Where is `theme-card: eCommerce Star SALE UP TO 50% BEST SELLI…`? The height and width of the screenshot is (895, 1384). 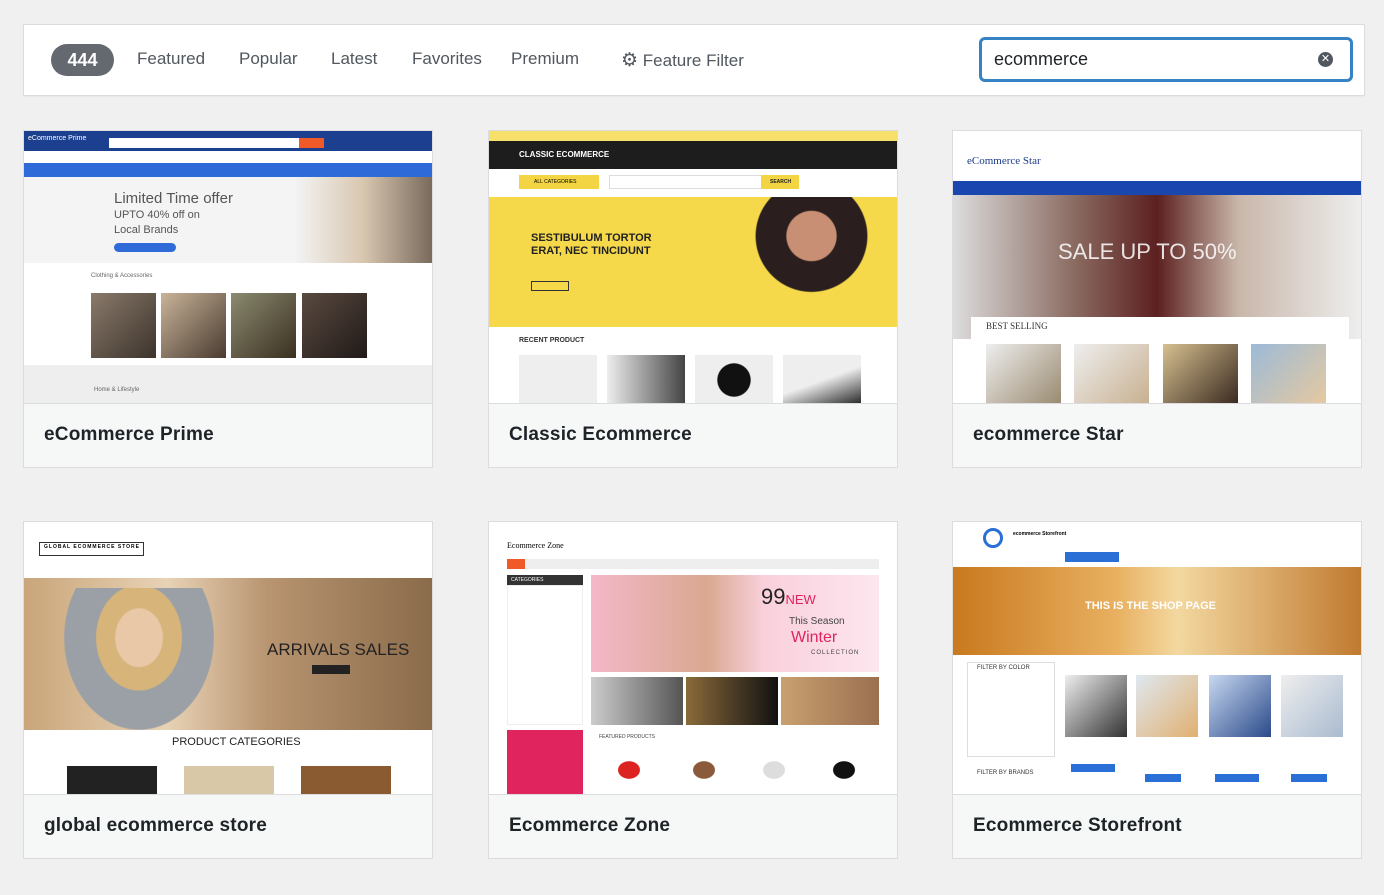 theme-card: eCommerce Star SALE UP TO 50% BEST SELLI… is located at coordinates (1157, 299).